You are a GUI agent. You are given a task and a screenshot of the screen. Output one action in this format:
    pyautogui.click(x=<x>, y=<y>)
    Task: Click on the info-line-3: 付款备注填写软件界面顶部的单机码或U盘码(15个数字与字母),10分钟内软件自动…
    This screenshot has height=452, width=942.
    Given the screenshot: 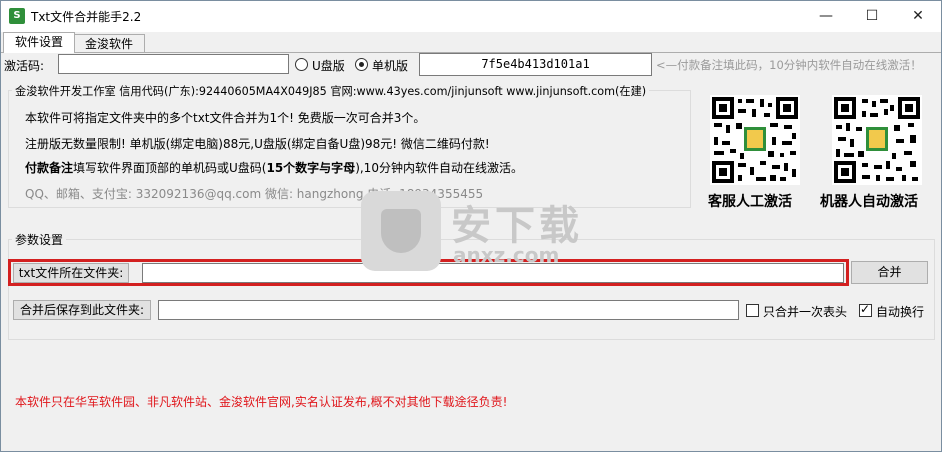 What is the action you would take?
    pyautogui.click(x=274, y=167)
    